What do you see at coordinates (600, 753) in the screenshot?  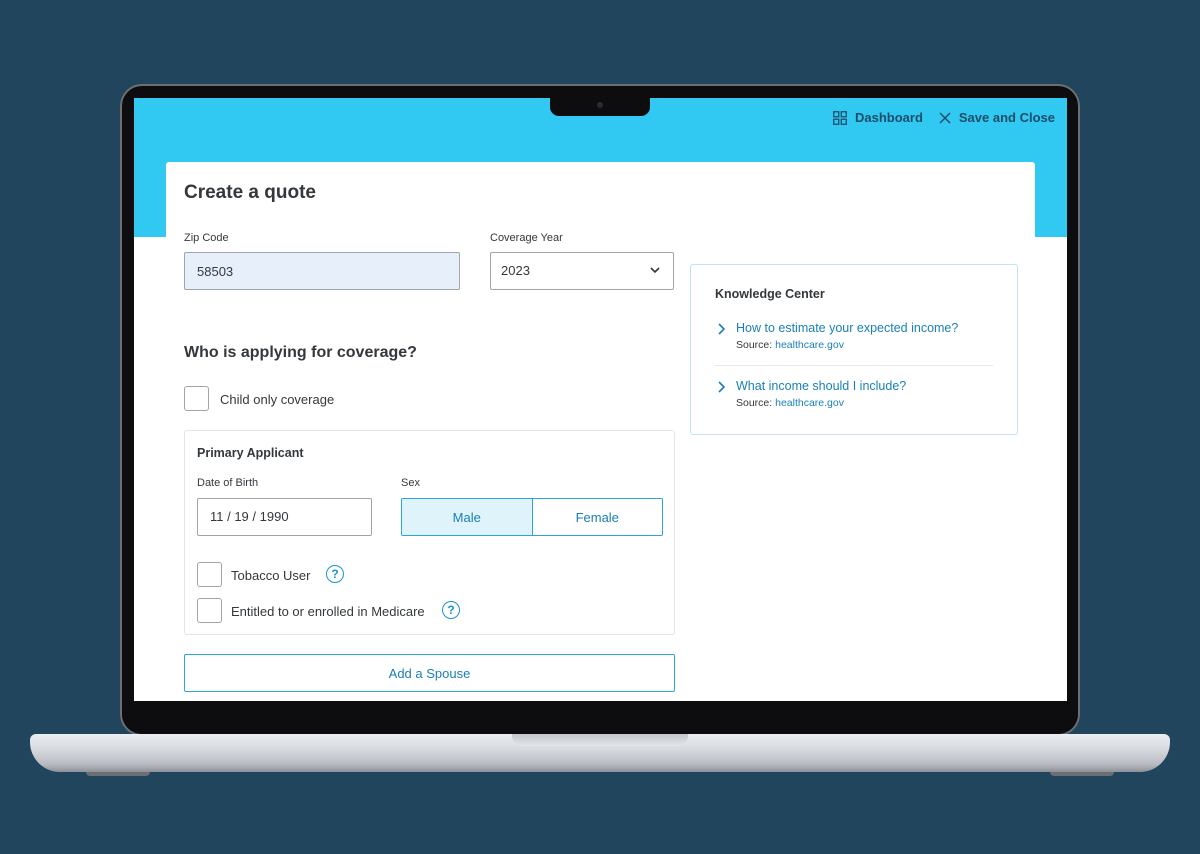 I see `laptop-base` at bounding box center [600, 753].